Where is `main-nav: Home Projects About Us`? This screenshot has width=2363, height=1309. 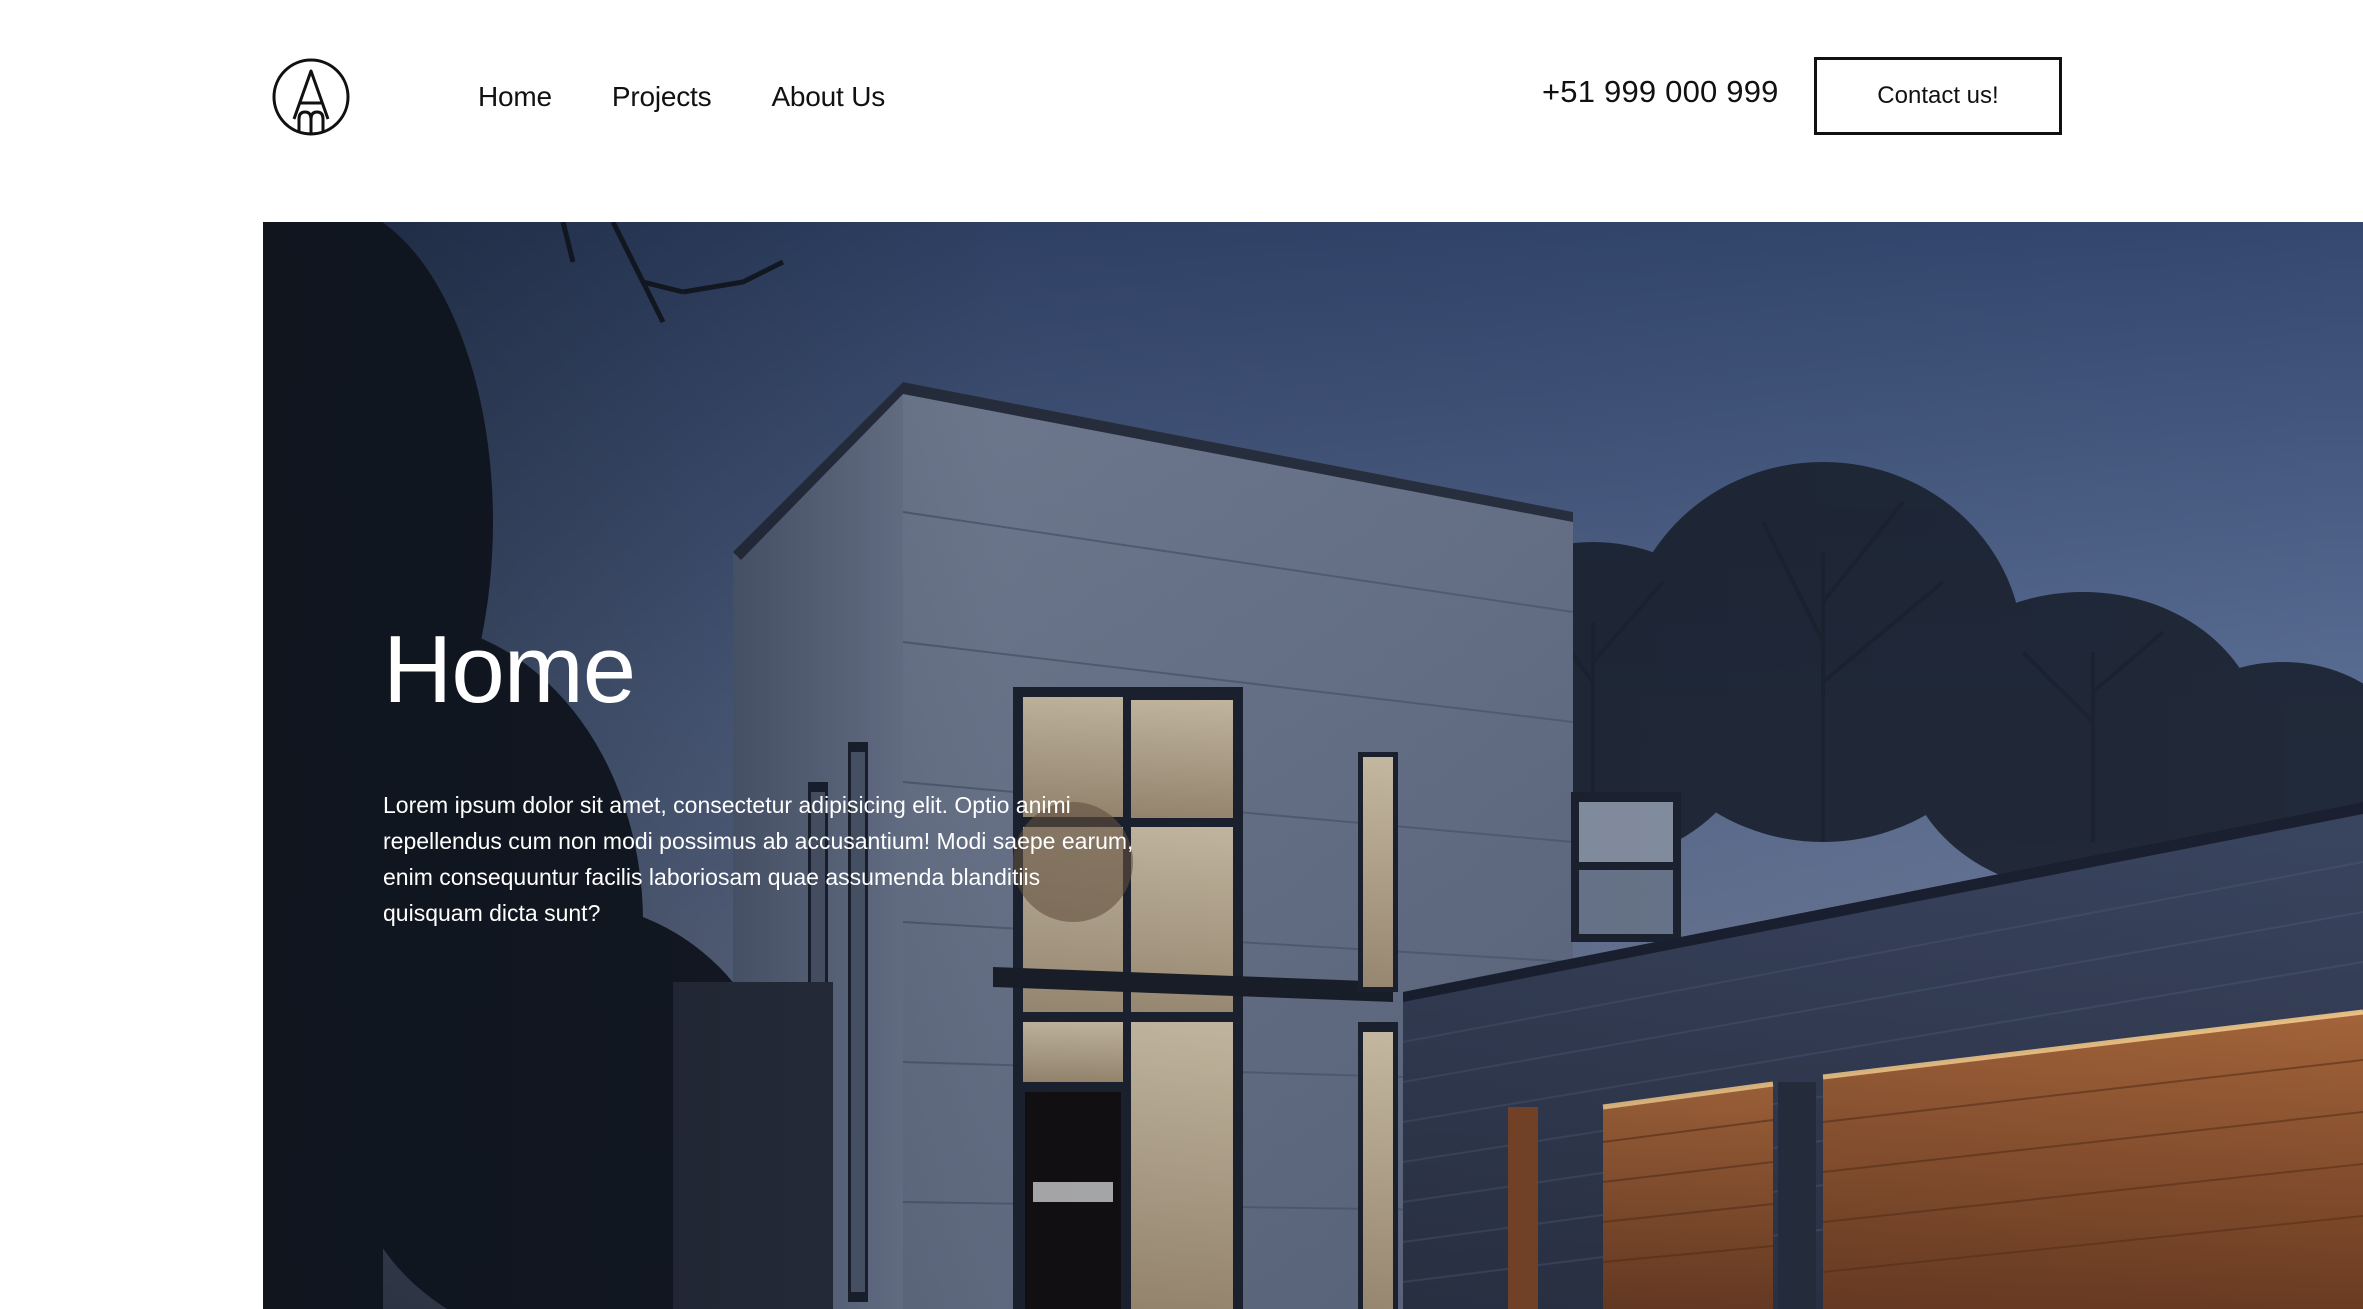
main-nav: Home Projects About Us is located at coordinates (681, 97).